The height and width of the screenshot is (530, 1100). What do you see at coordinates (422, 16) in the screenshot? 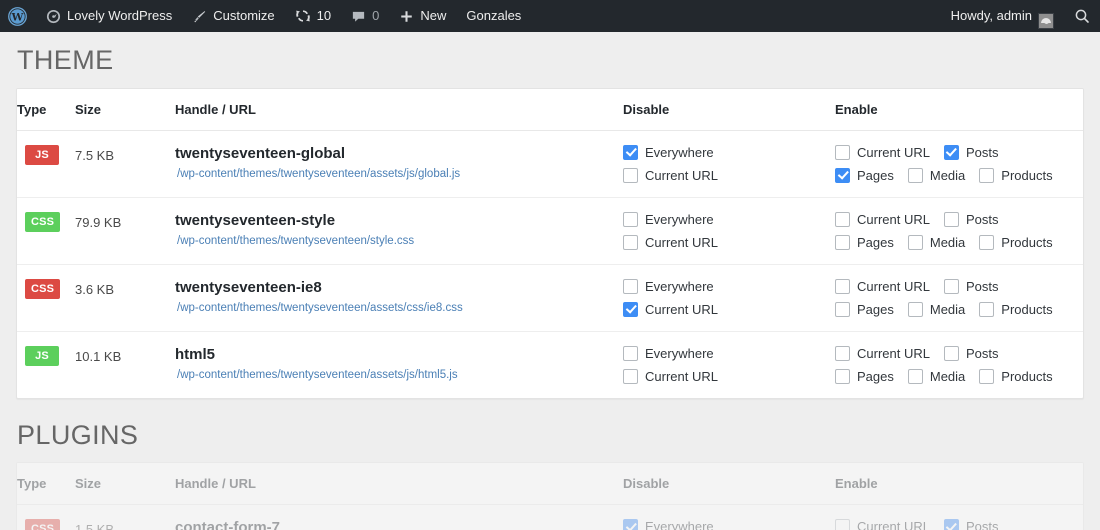
I see `admin-bar-new-content: New` at bounding box center [422, 16].